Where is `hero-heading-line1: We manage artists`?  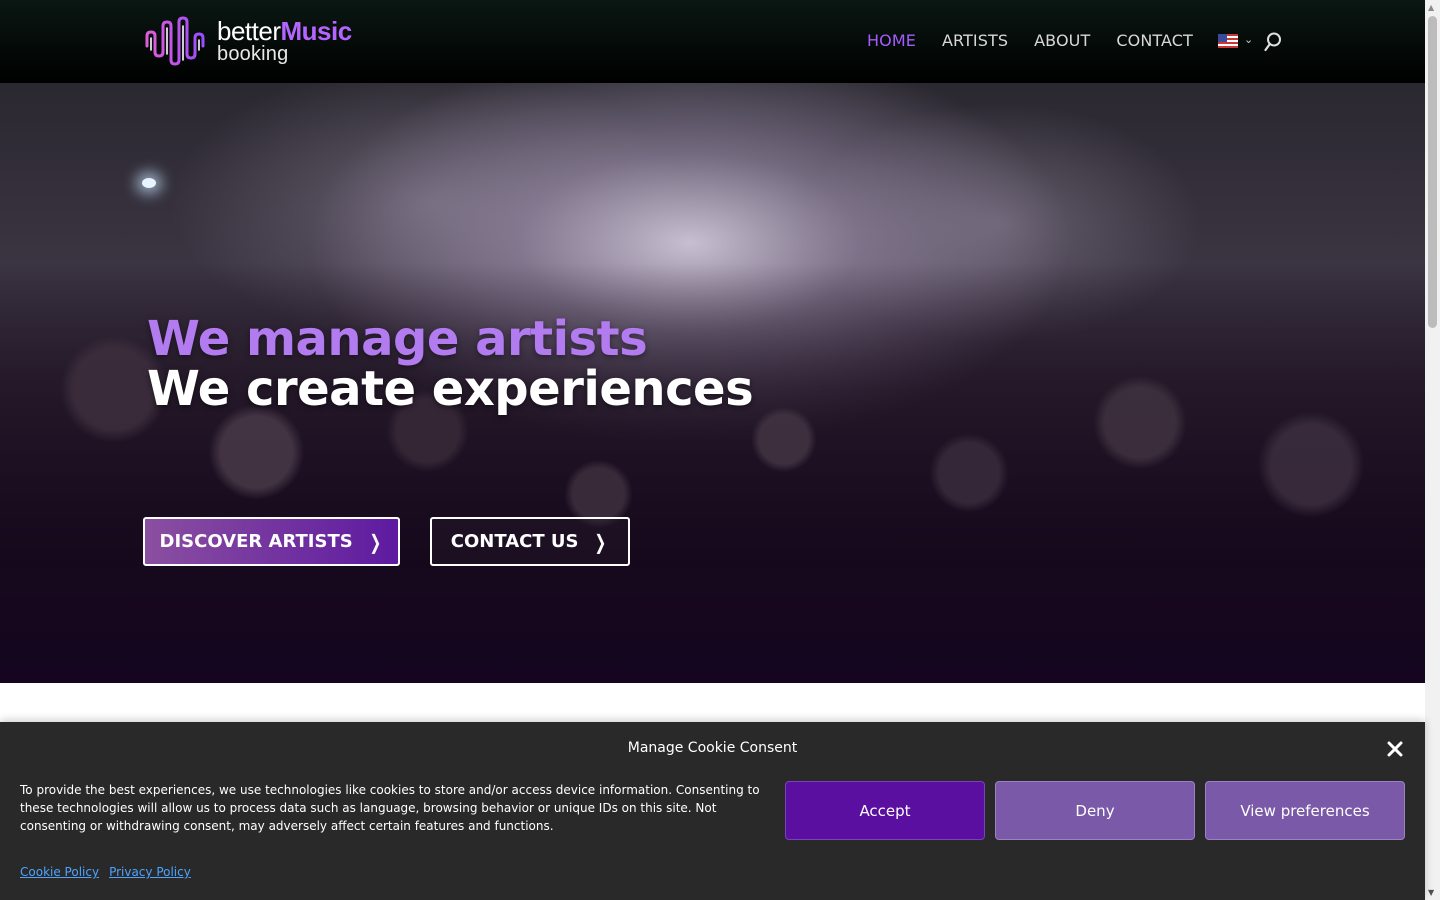
hero-heading-line1: We manage artists is located at coordinates (397, 339).